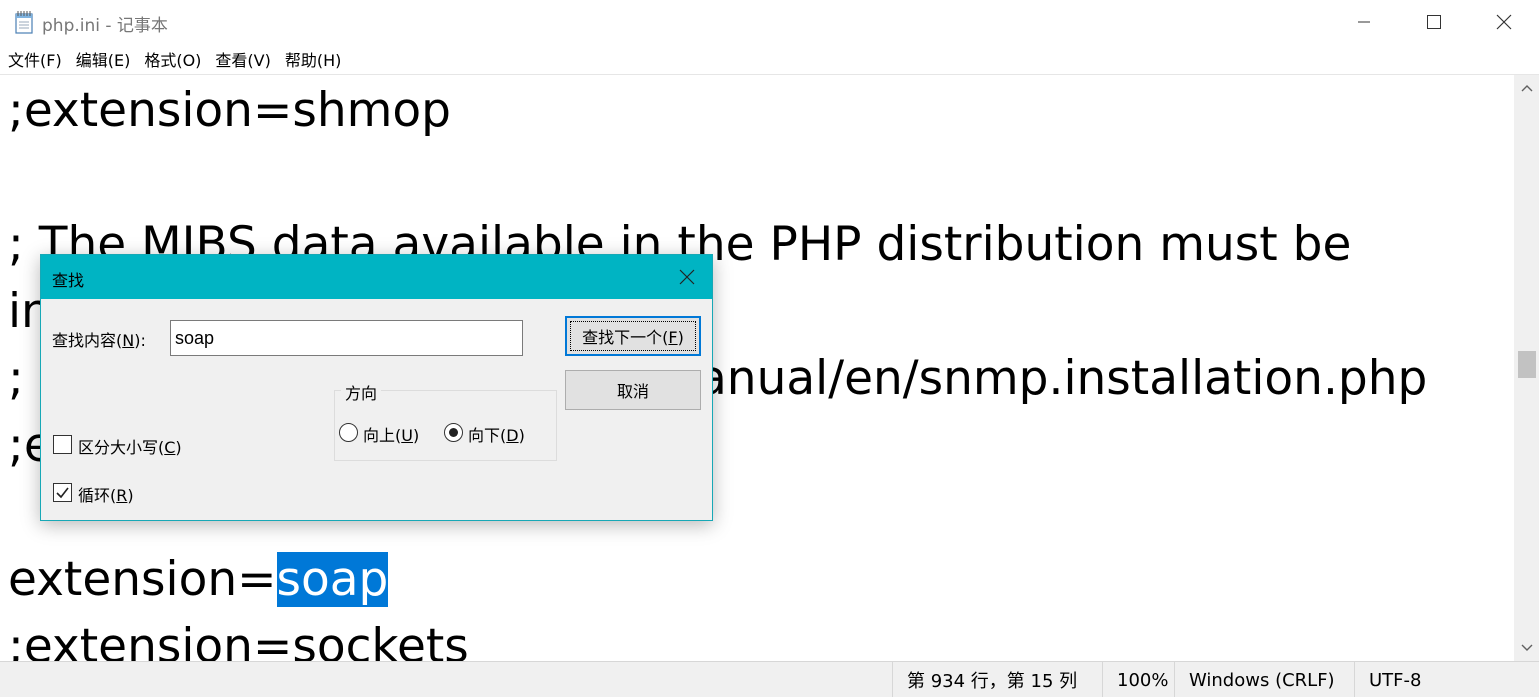  I want to click on selected-text: soap, so click(332, 579).